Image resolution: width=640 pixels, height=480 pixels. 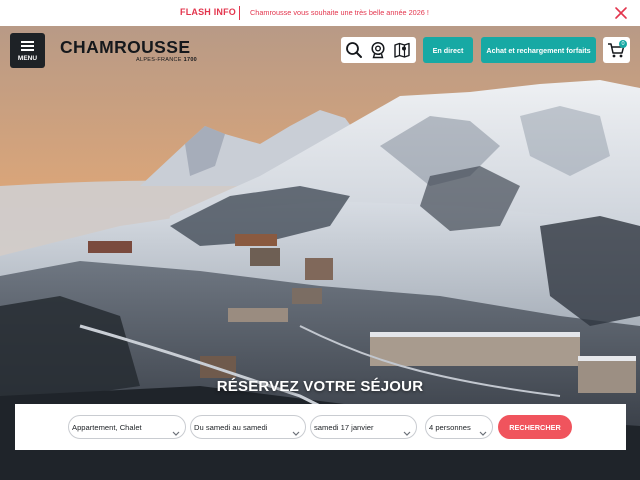 I want to click on logo-wordmark: CHAMROUSSE, so click(x=125, y=47).